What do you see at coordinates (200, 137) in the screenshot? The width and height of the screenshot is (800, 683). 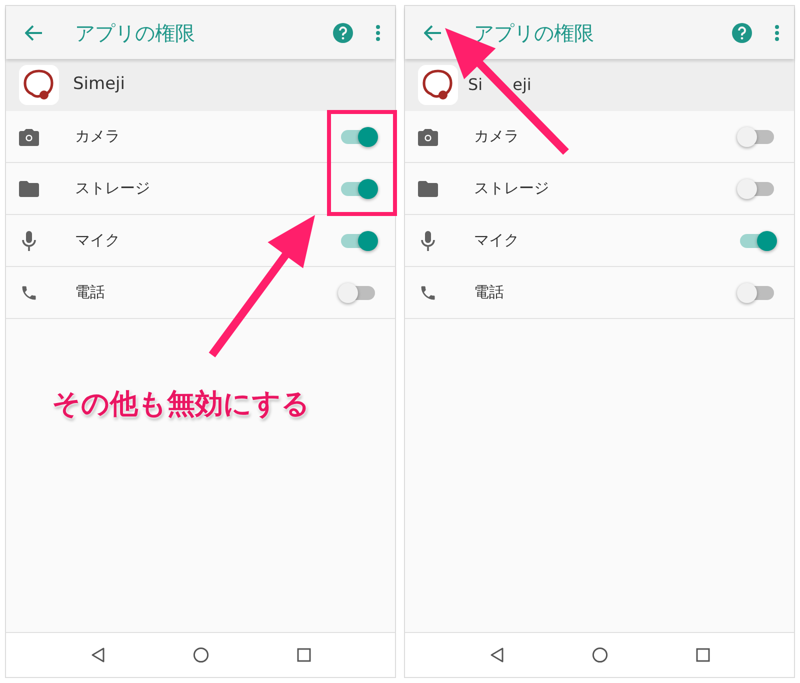 I see `permission-row: カメラ` at bounding box center [200, 137].